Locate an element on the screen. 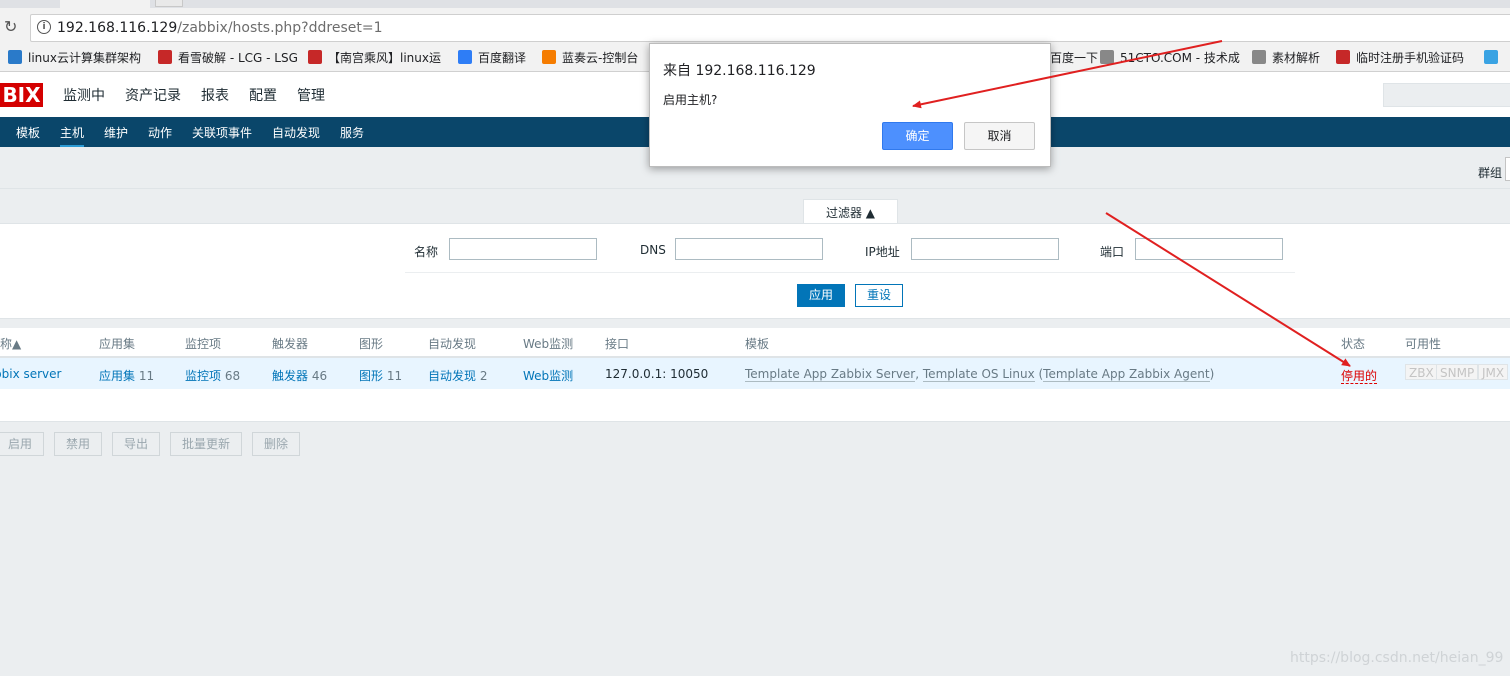  bookmark-item: 【南宫乘风】linux运 is located at coordinates (374, 58).